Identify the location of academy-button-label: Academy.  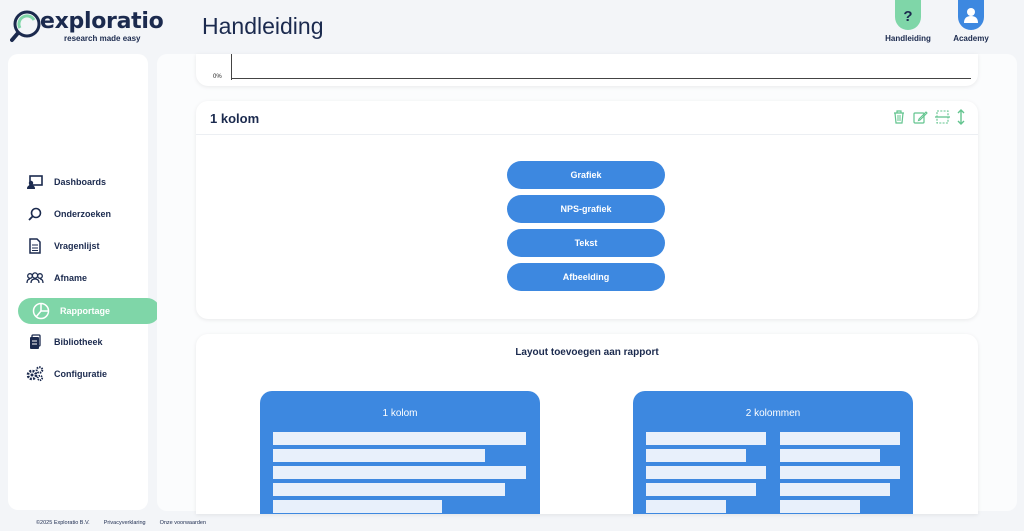
(971, 38).